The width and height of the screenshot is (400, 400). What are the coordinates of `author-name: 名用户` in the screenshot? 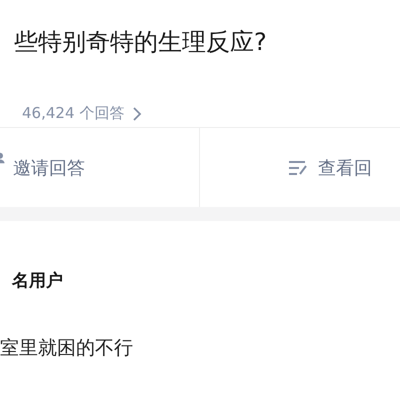 It's located at (37, 280).